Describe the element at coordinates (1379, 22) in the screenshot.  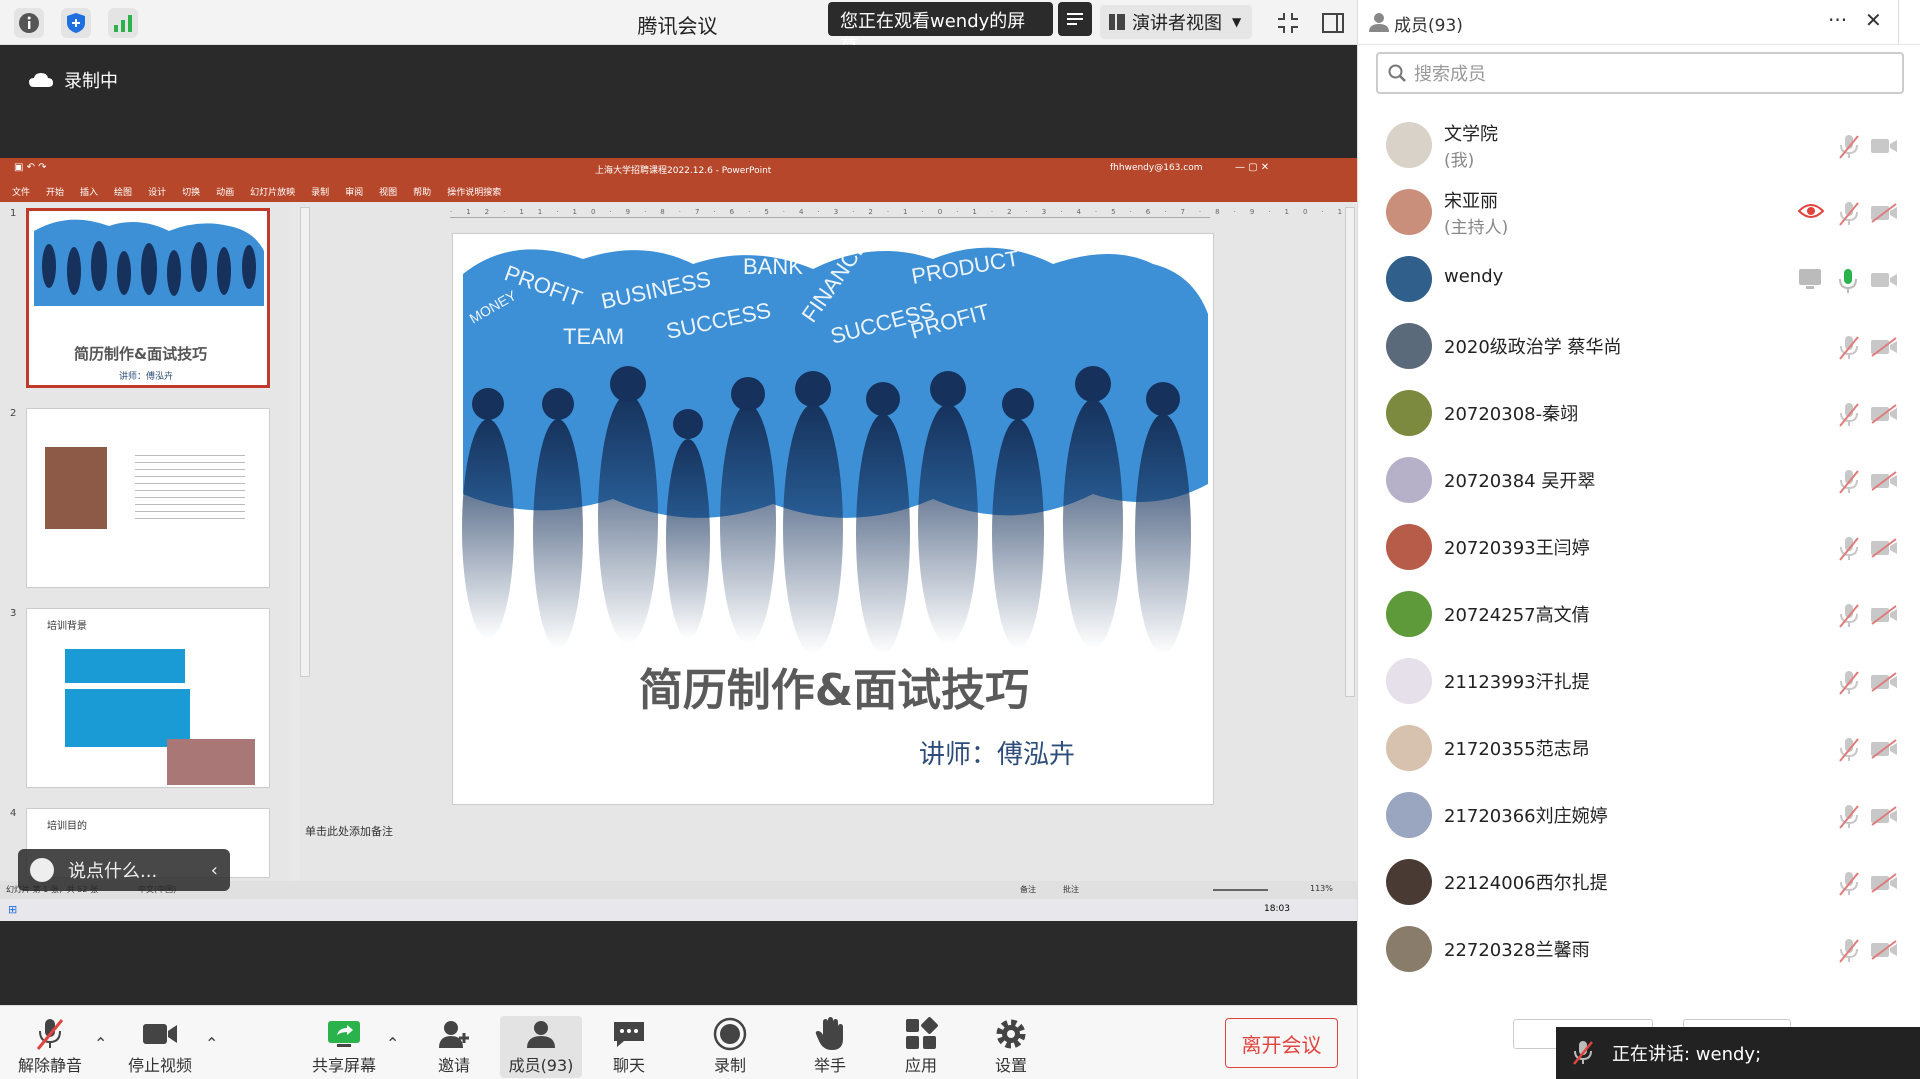
I see `person-icon` at that location.